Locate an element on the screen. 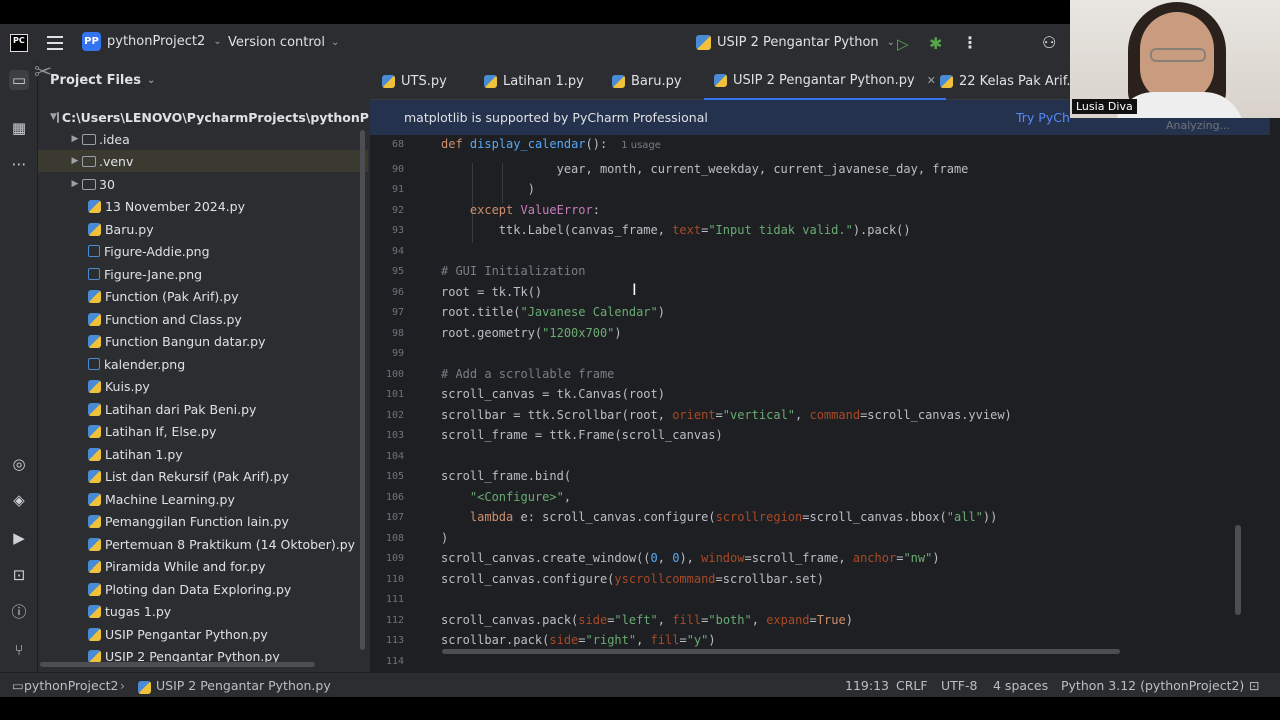  tab-baru: Baru.py is located at coordinates (647, 81).